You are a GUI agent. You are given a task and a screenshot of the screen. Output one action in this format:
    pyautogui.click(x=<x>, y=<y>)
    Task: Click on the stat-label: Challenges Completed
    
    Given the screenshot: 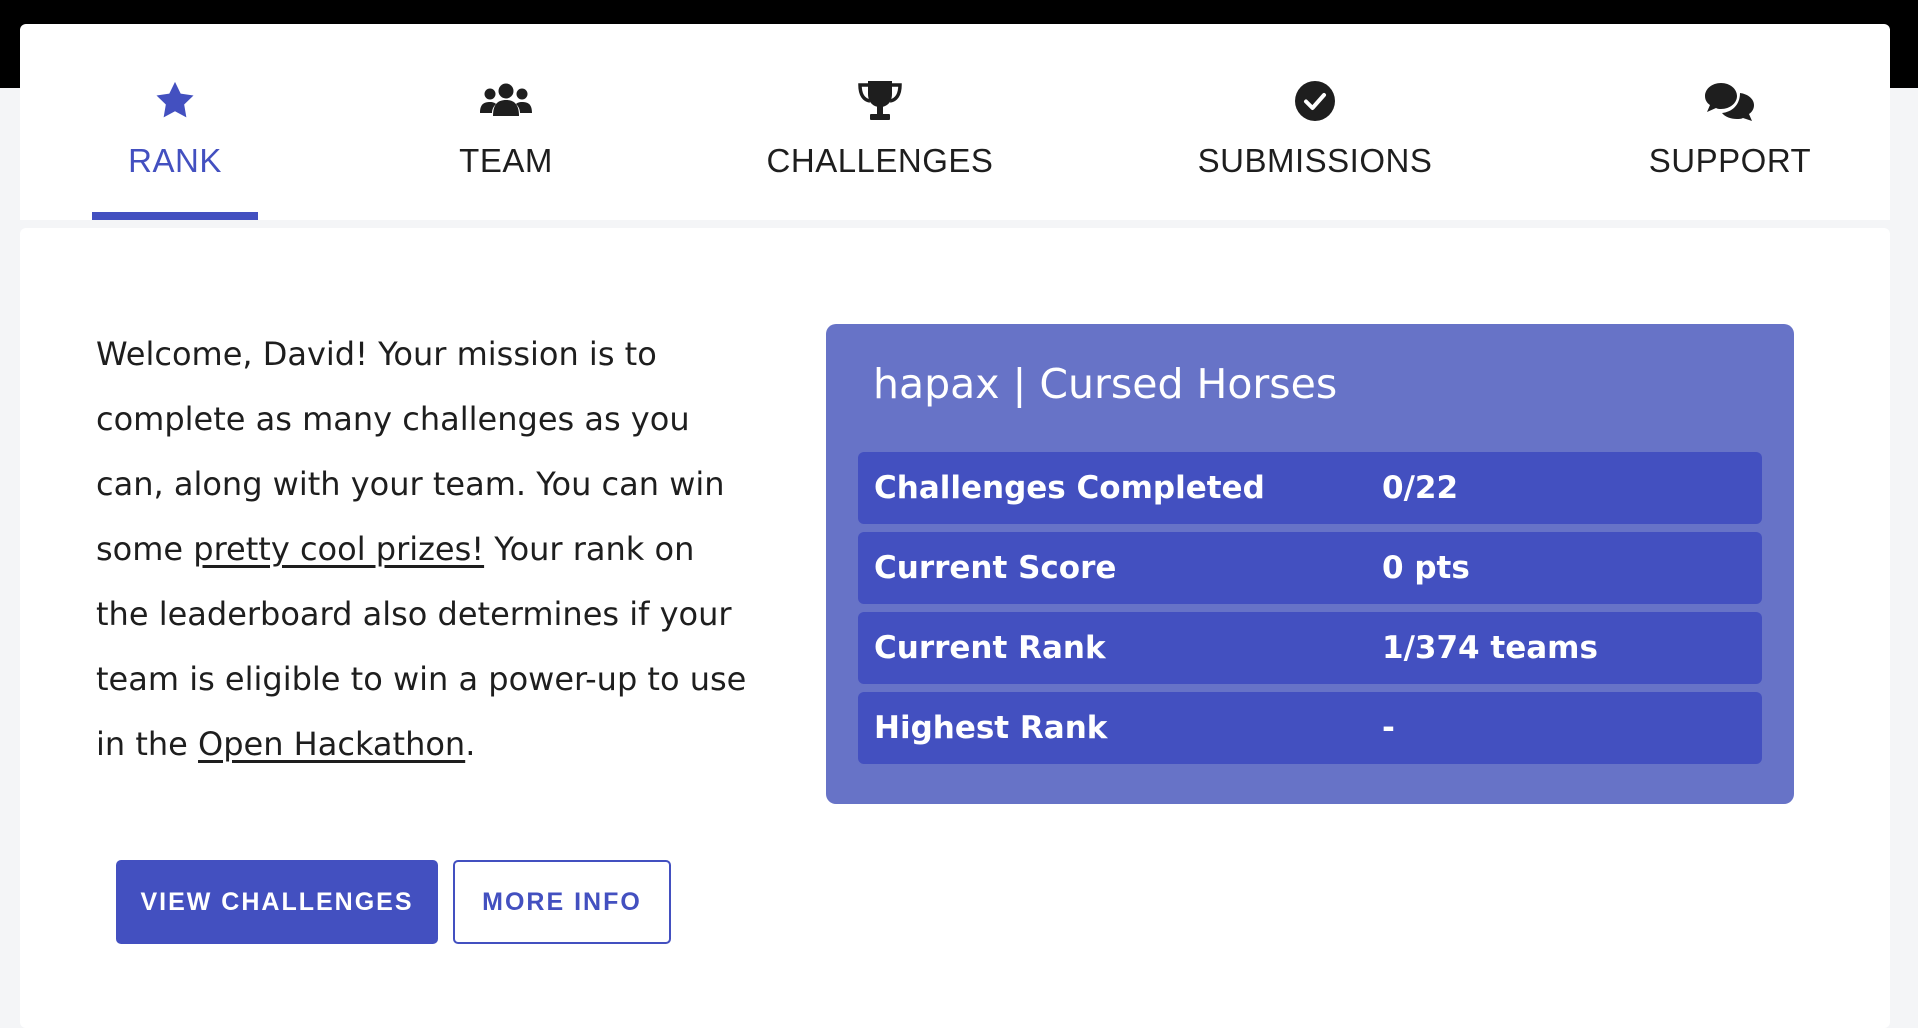 What is the action you would take?
    pyautogui.click(x=1069, y=488)
    